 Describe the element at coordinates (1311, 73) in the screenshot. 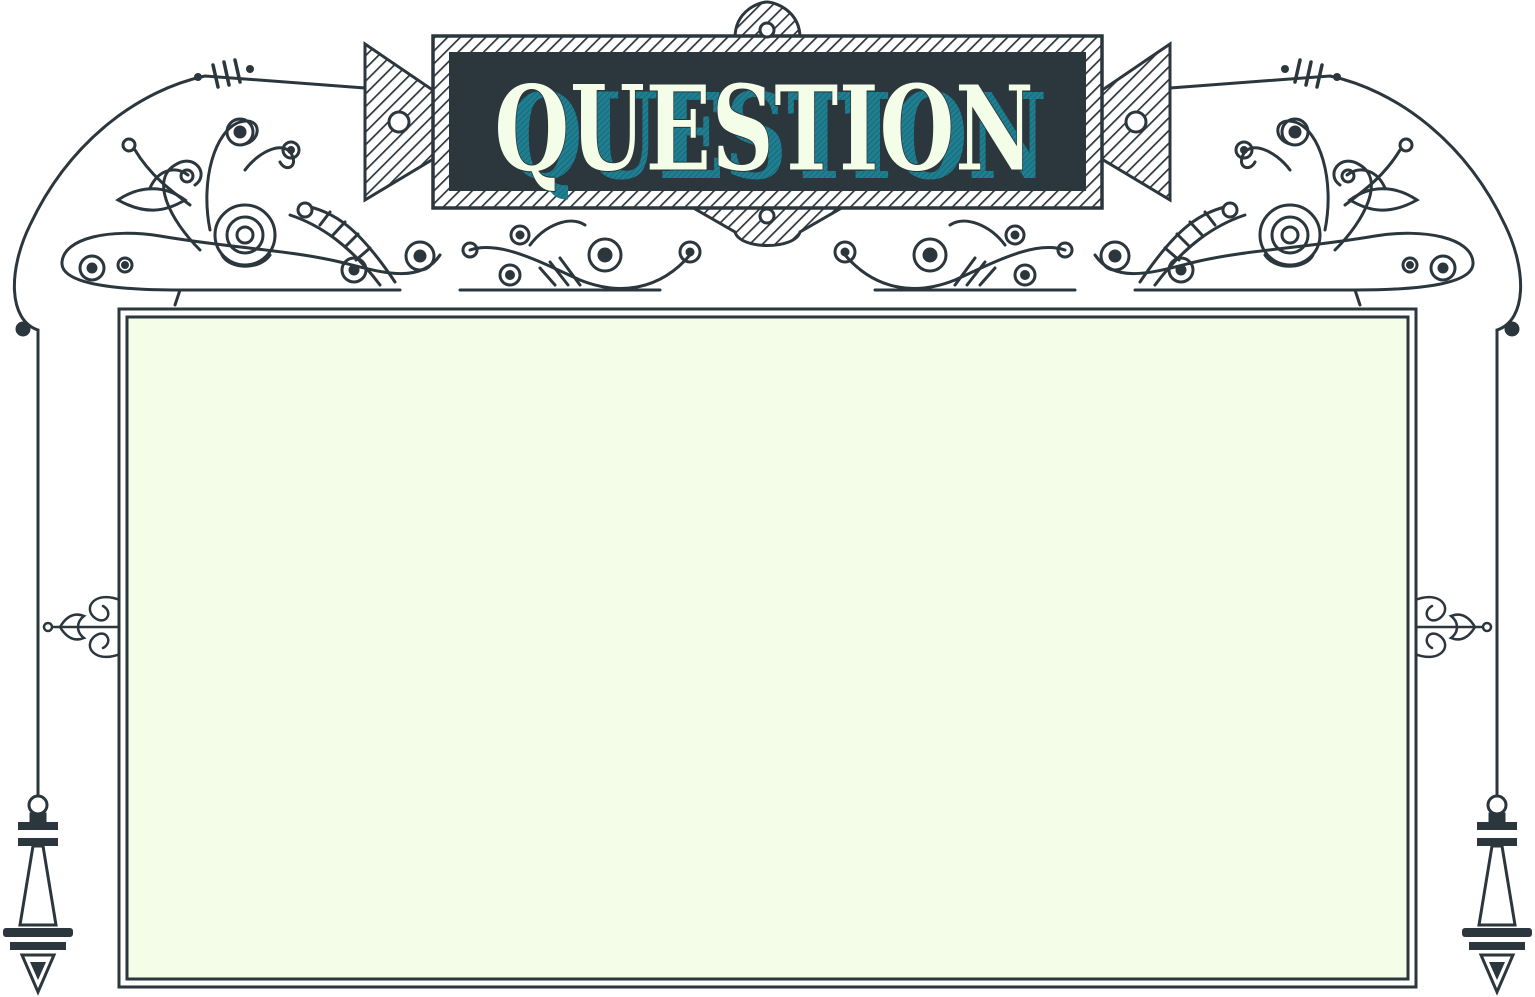

I see `comb-ornament-right` at that location.